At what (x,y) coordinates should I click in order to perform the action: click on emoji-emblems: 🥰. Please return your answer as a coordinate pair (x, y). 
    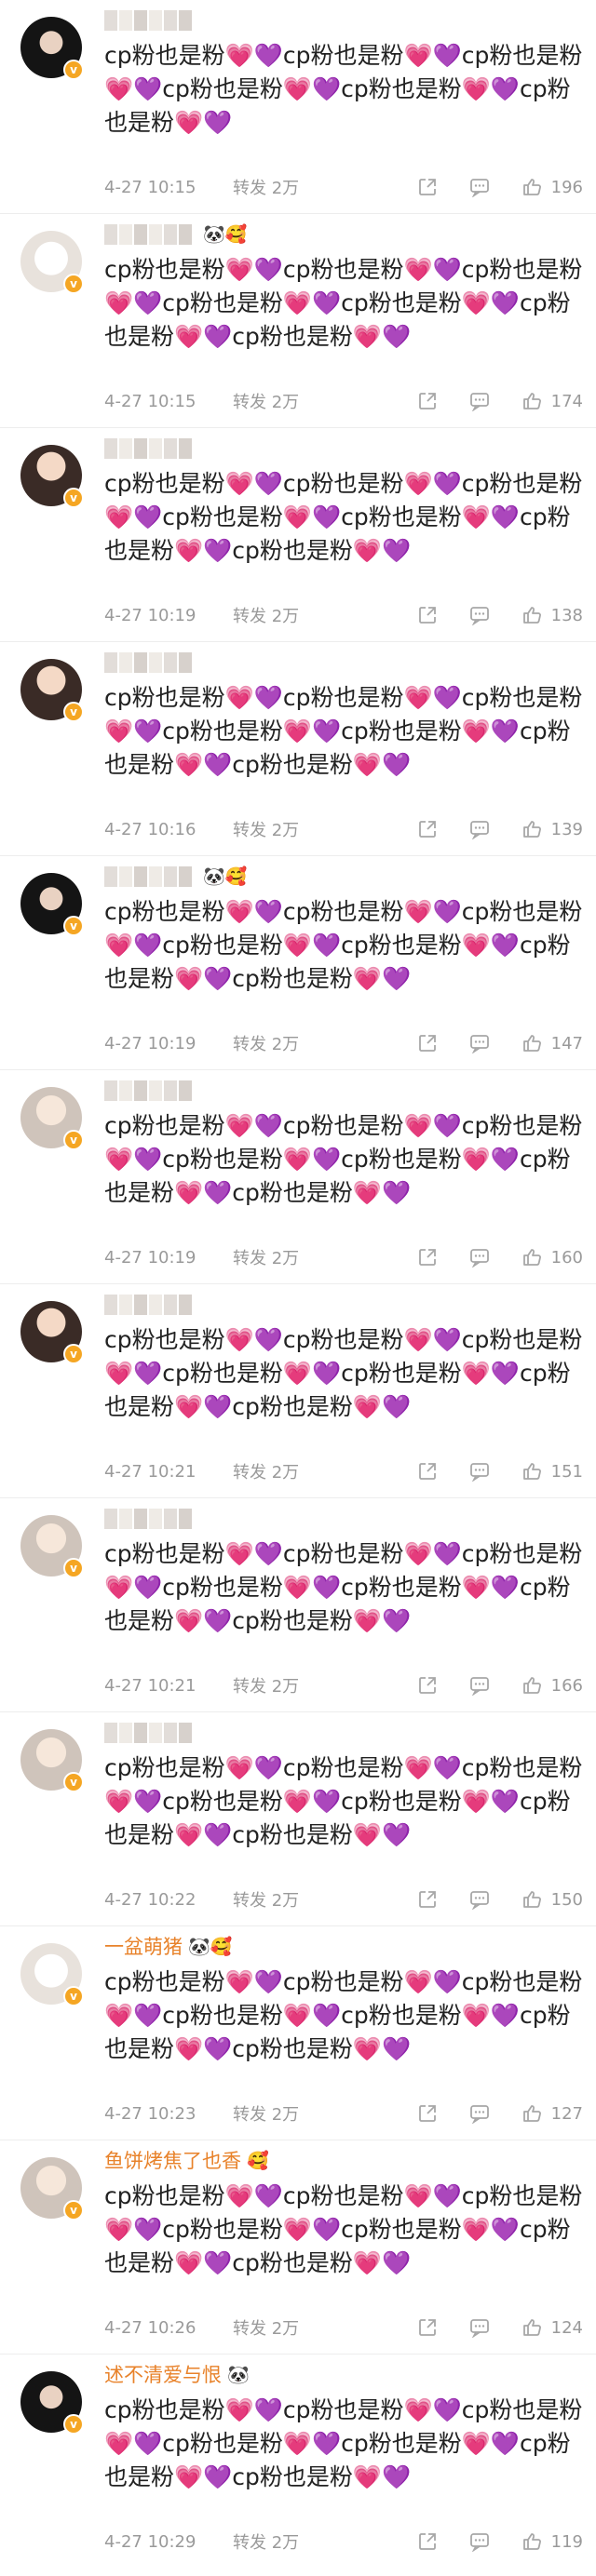
    Looking at the image, I should click on (258, 2161).